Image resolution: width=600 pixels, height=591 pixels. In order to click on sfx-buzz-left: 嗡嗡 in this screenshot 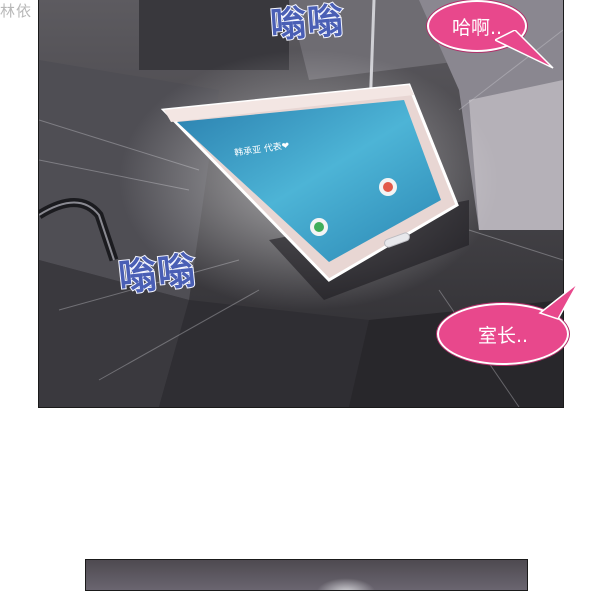, I will do `click(157, 274)`.